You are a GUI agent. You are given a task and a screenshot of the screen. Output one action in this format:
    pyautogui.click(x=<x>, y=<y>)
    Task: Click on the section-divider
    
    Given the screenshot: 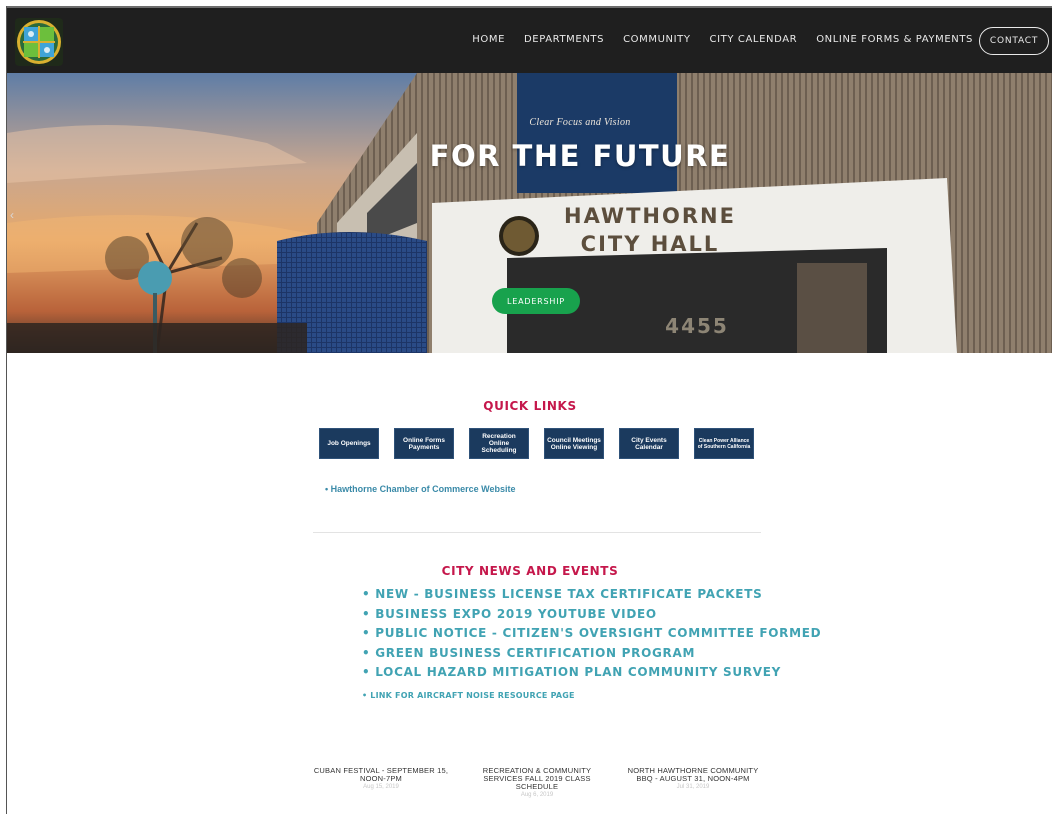 What is the action you would take?
    pyautogui.click(x=537, y=532)
    